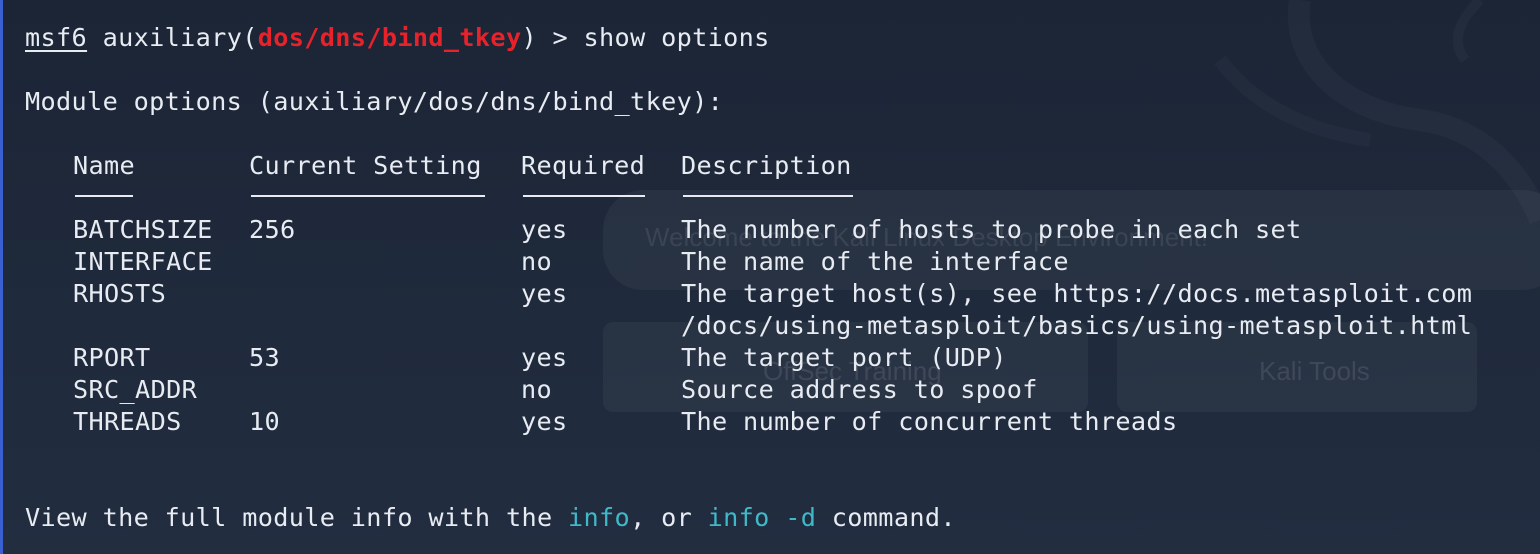  I want to click on info-command: info, so click(599, 517).